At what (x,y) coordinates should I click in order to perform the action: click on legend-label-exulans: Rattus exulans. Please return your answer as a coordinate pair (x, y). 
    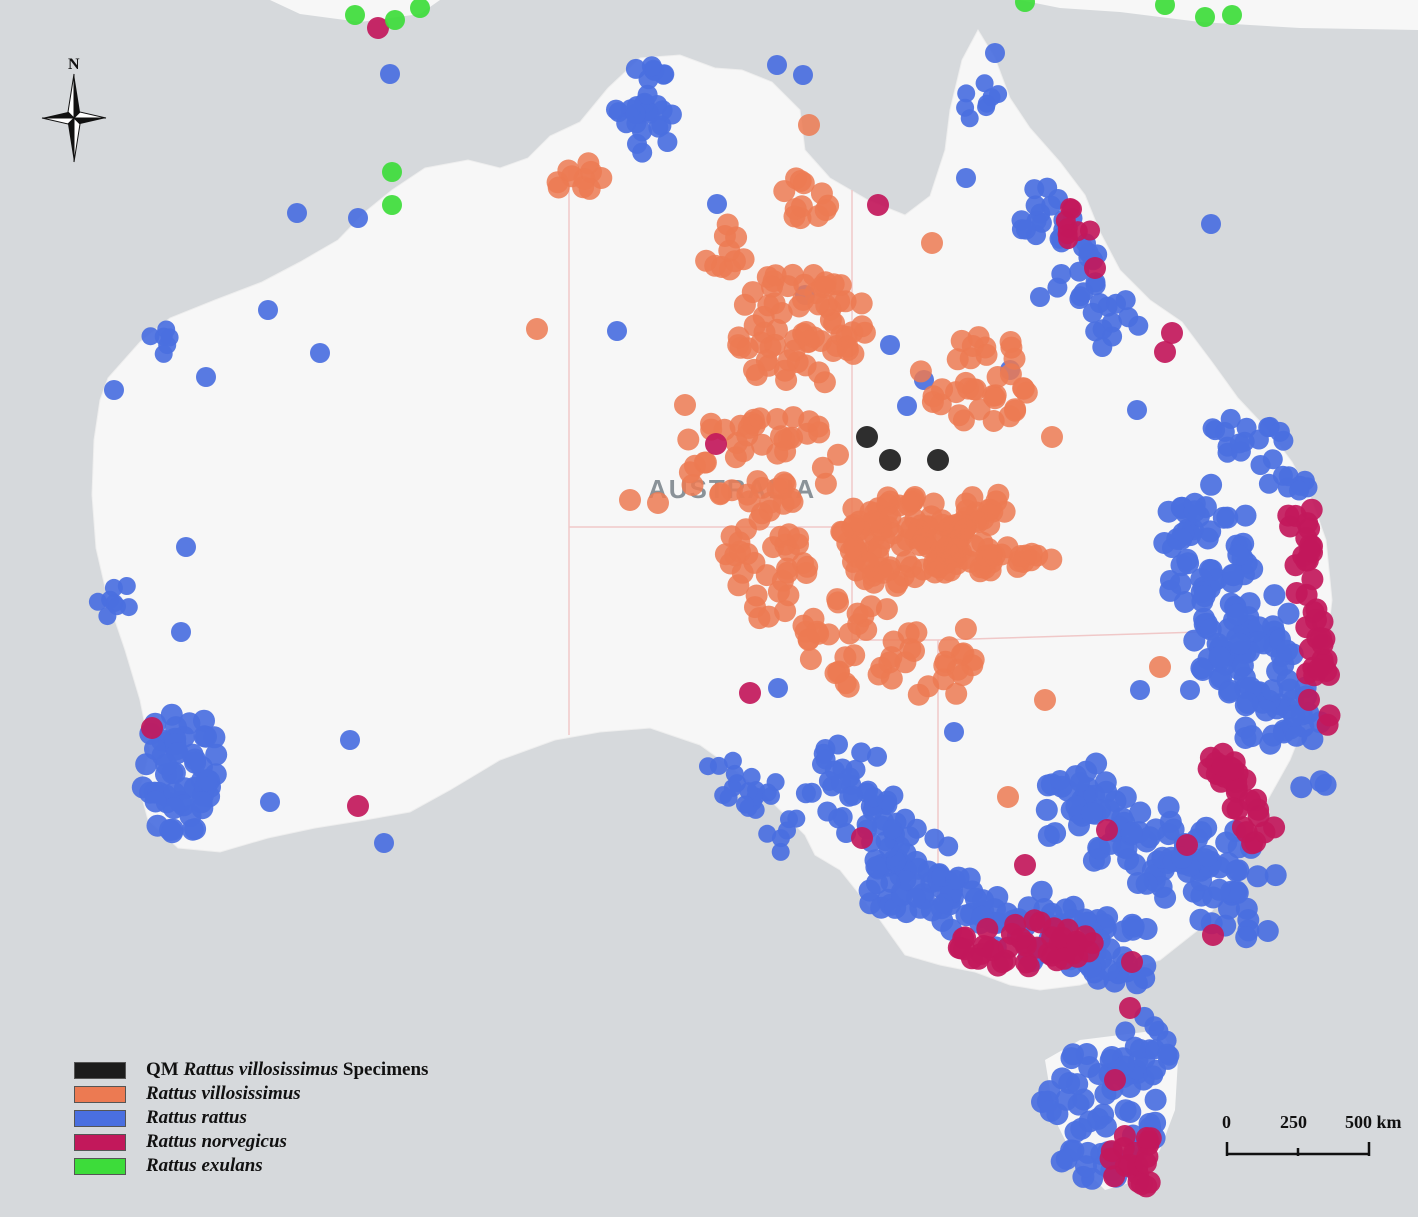
    Looking at the image, I should click on (204, 1166).